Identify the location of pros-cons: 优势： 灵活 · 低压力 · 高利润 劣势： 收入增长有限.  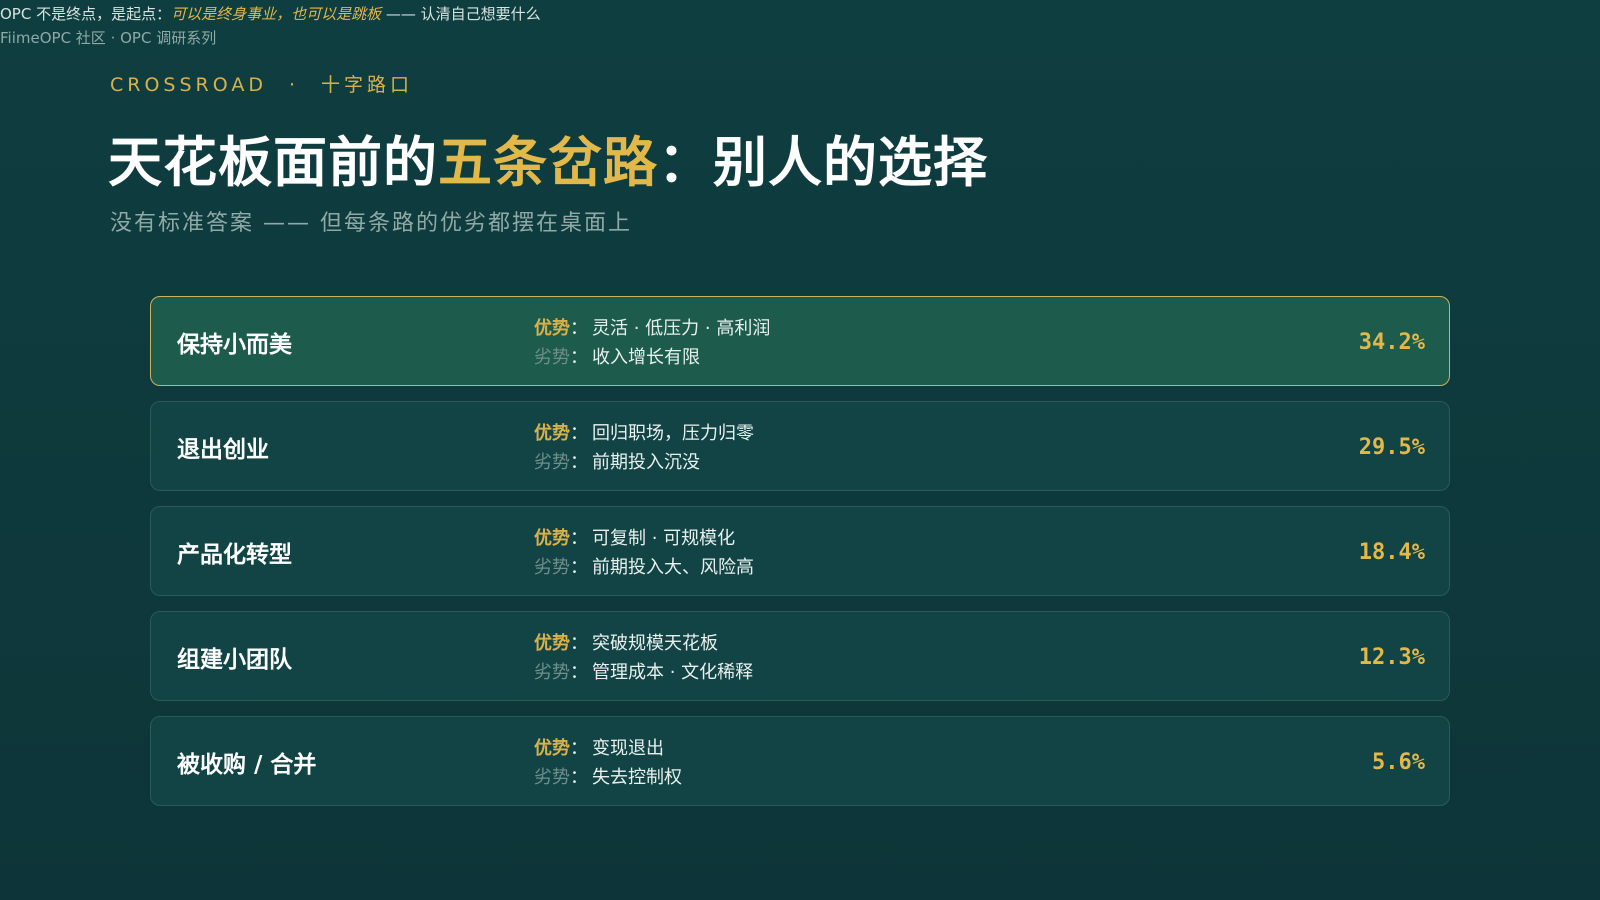
(652, 343).